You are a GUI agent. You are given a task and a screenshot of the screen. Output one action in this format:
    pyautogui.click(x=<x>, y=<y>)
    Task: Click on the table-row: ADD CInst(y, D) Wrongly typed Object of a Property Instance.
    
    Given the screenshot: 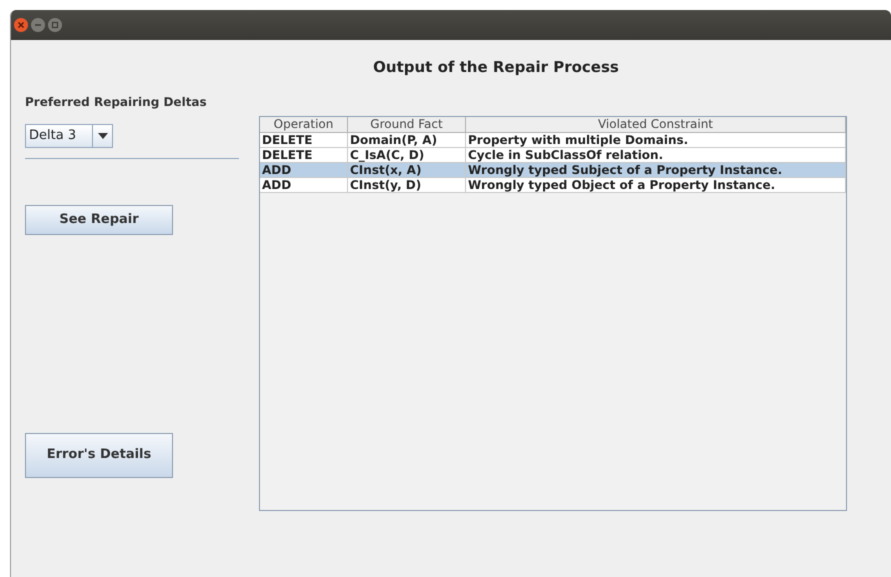 What is the action you would take?
    pyautogui.click(x=553, y=185)
    